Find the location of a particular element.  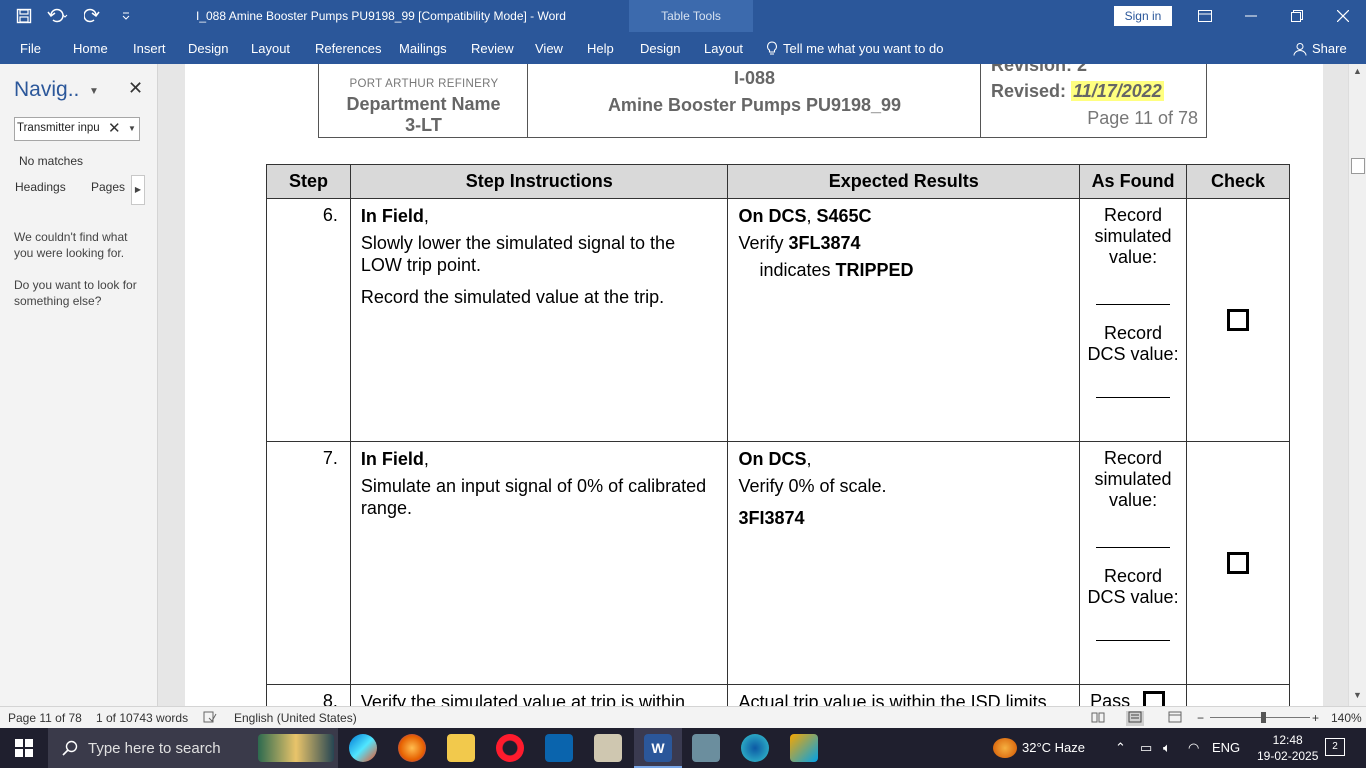

tab-file: File is located at coordinates (30, 48).